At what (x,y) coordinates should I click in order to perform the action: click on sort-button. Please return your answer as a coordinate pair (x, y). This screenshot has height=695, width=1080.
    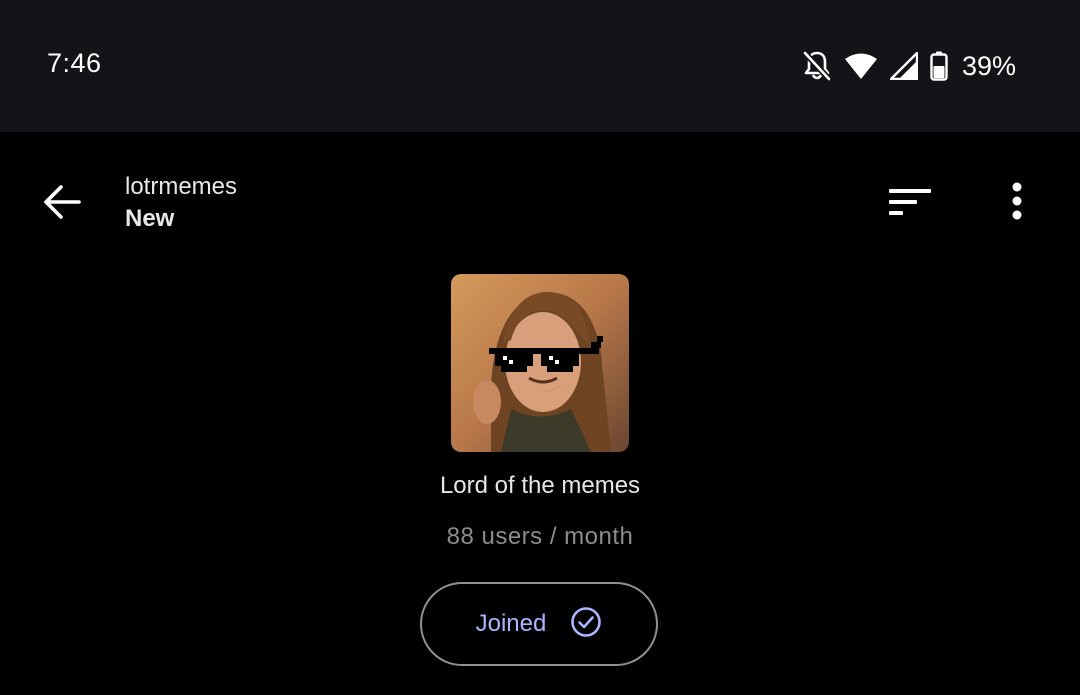
    Looking at the image, I should click on (910, 204).